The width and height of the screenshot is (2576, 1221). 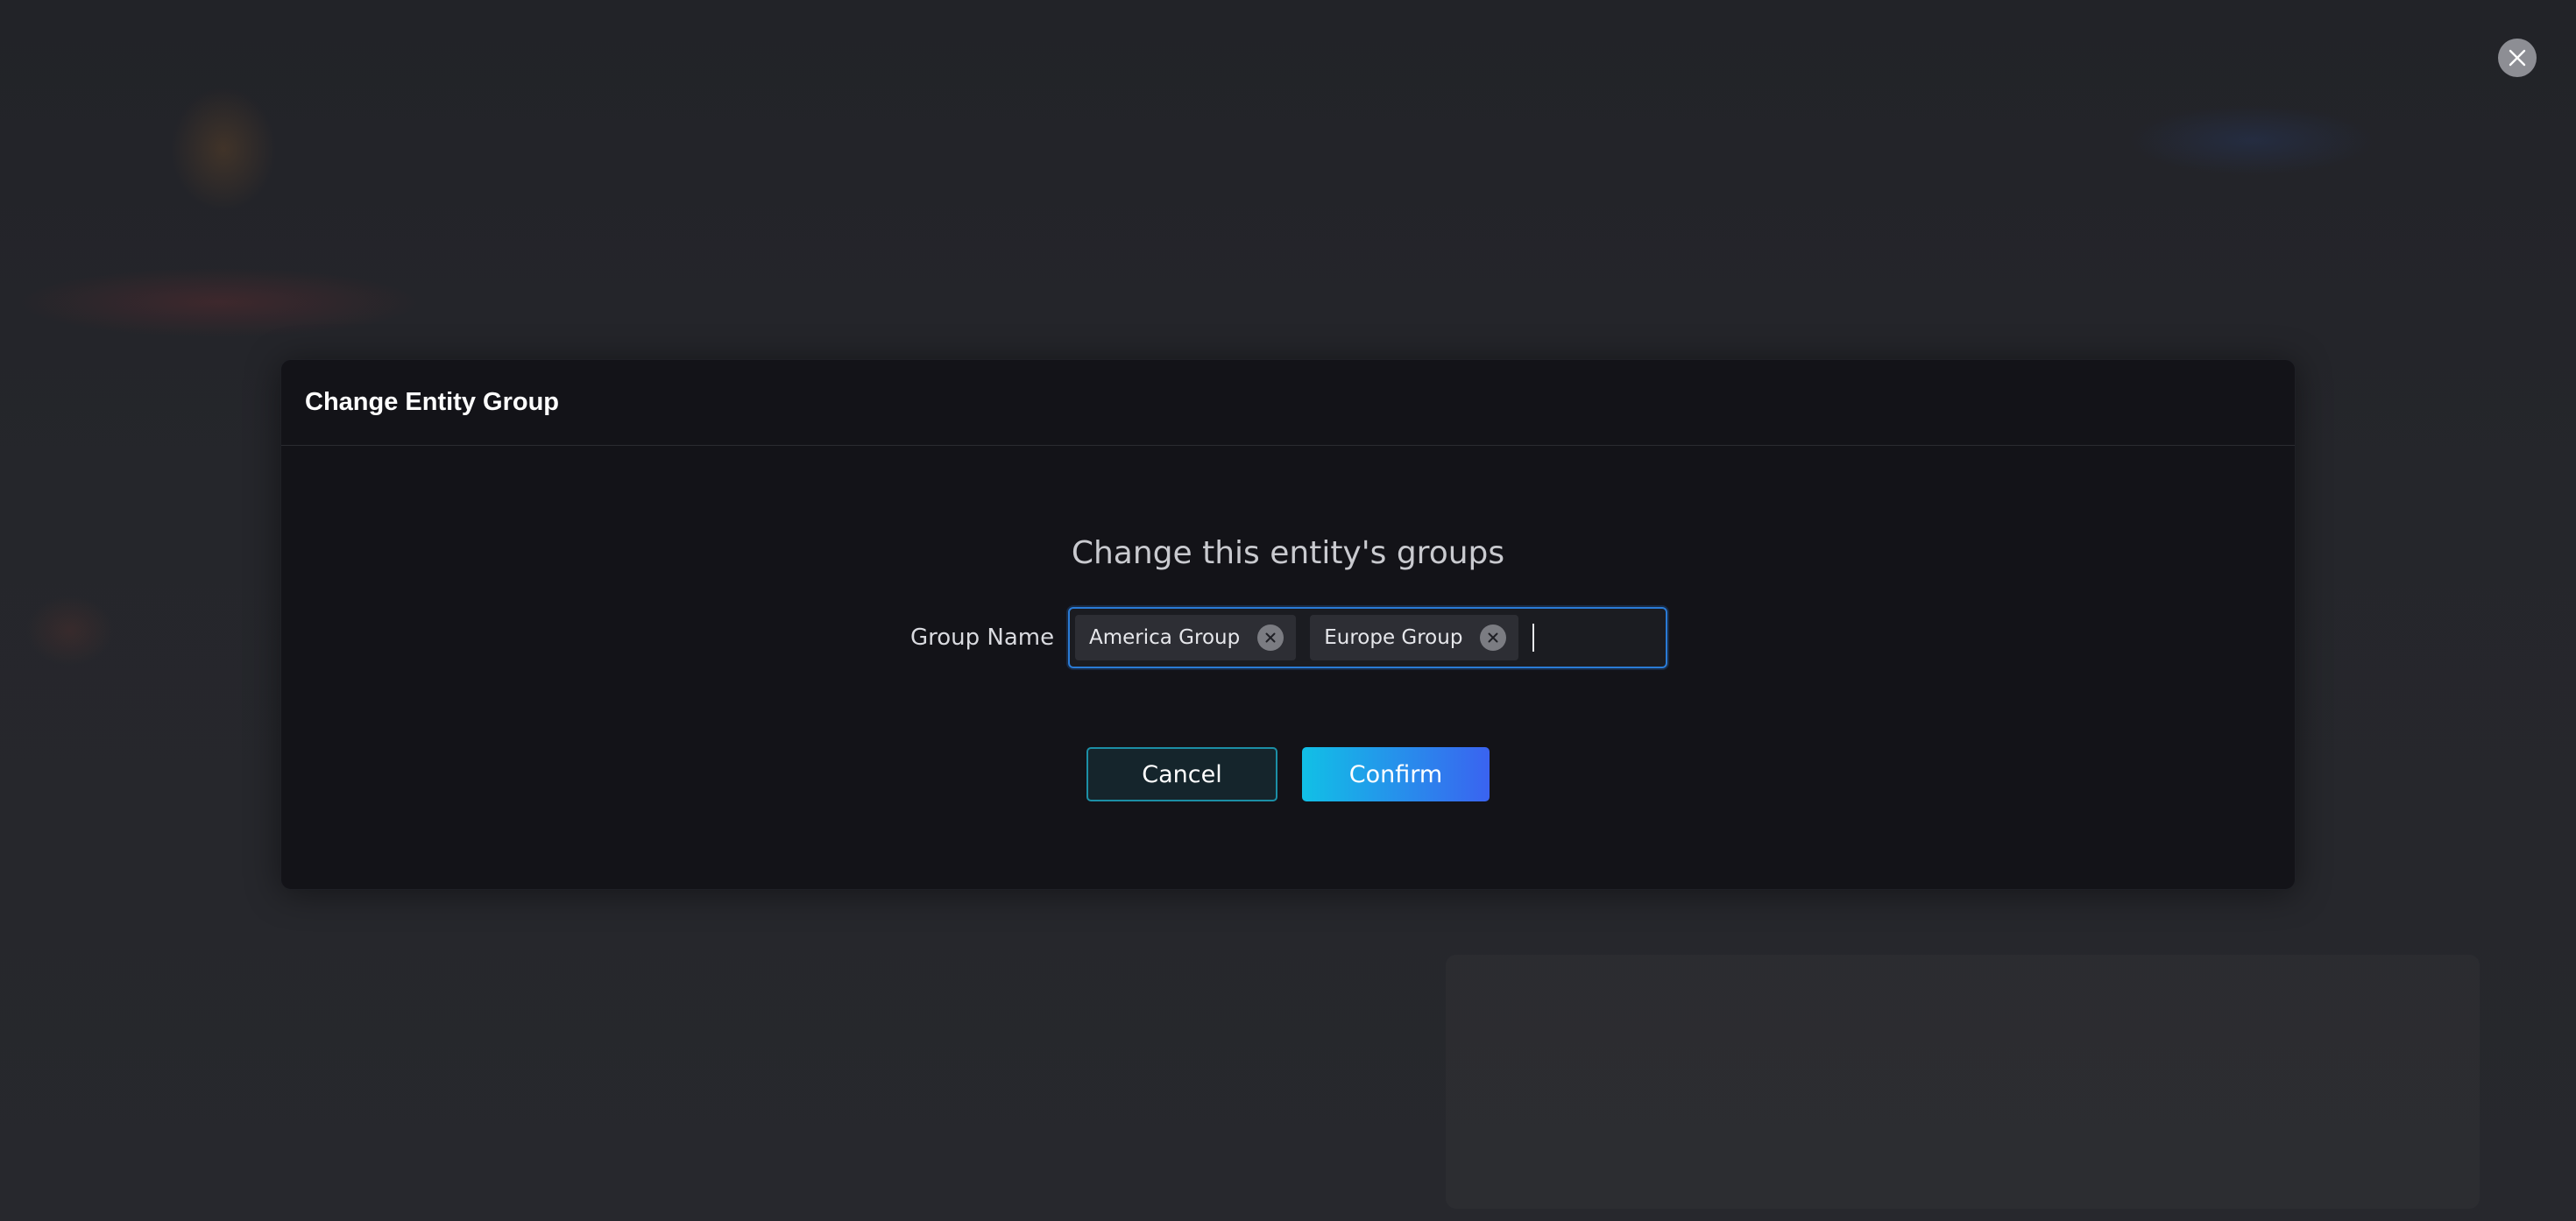 I want to click on group-chip-europe: Europe Group, so click(x=1414, y=637).